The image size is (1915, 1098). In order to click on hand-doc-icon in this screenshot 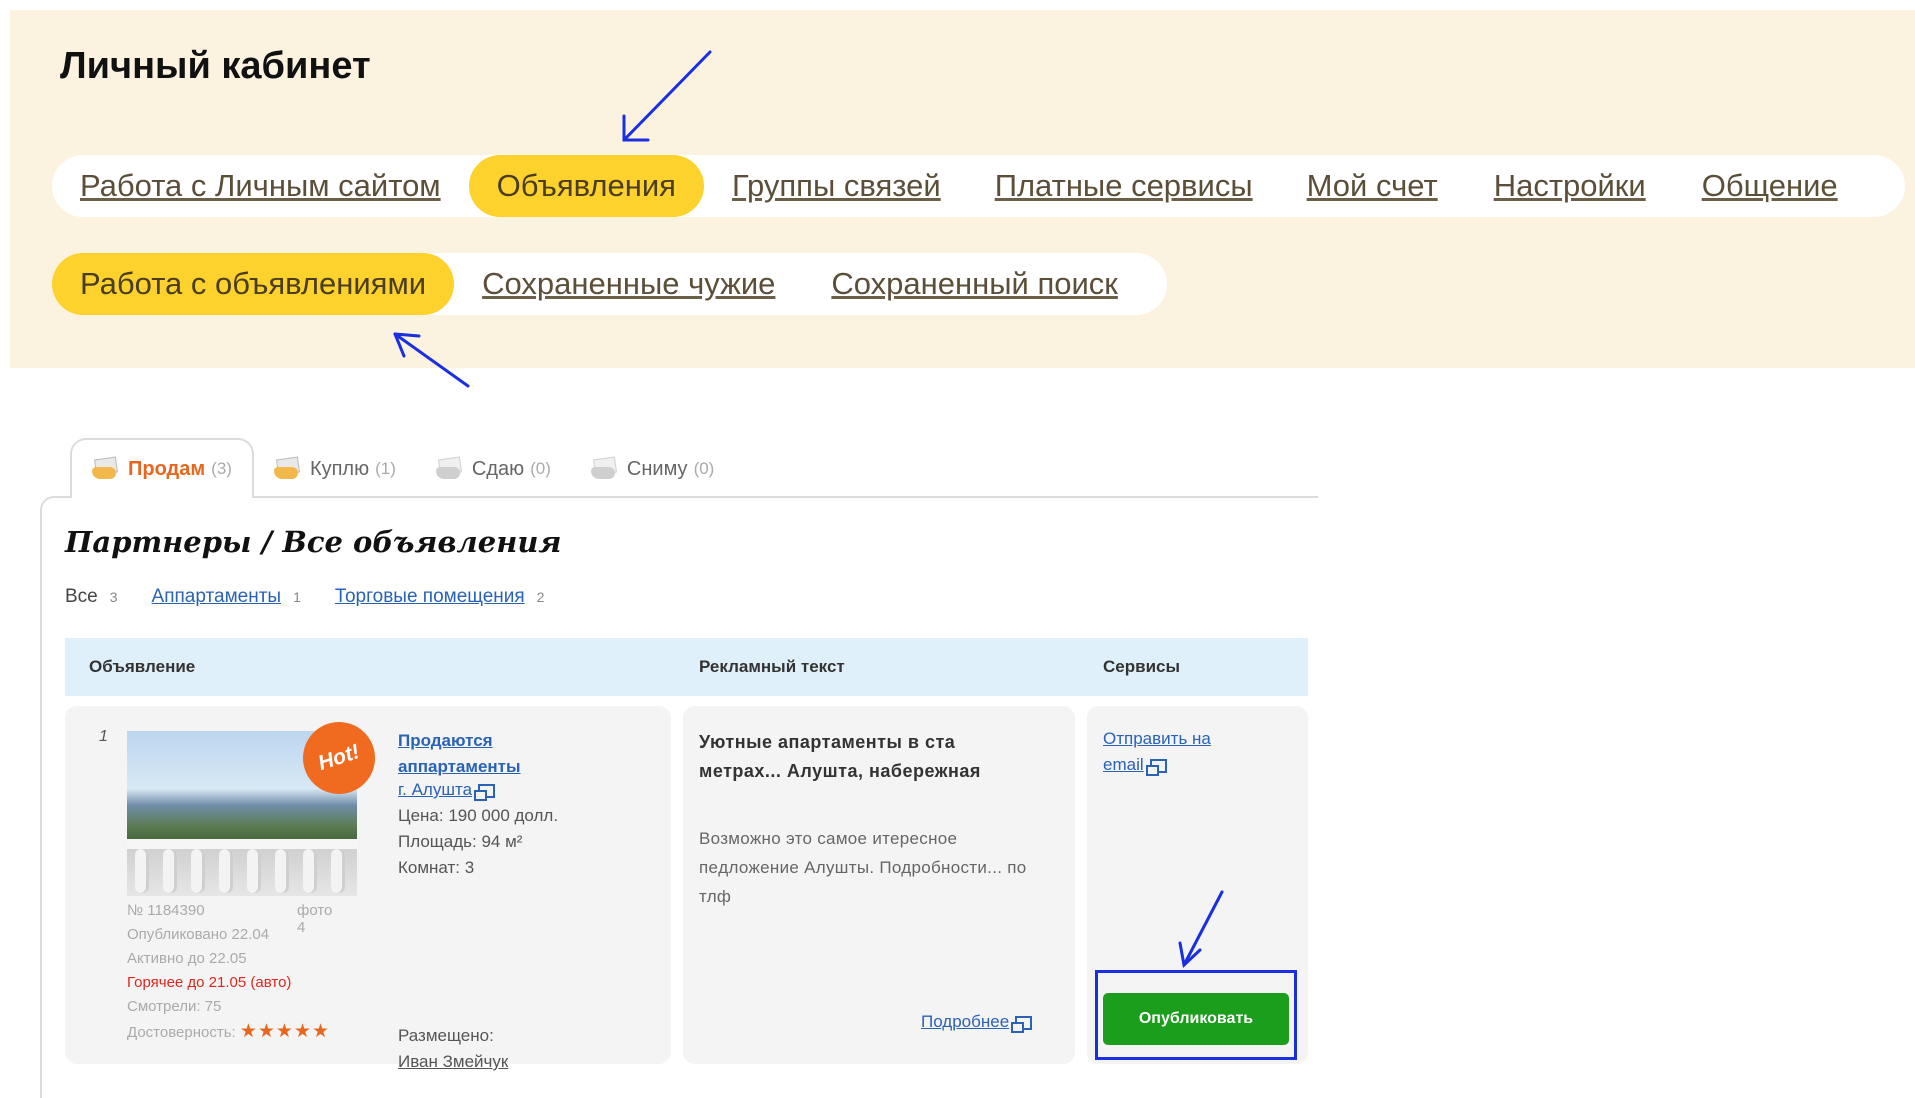, I will do `click(105, 468)`.